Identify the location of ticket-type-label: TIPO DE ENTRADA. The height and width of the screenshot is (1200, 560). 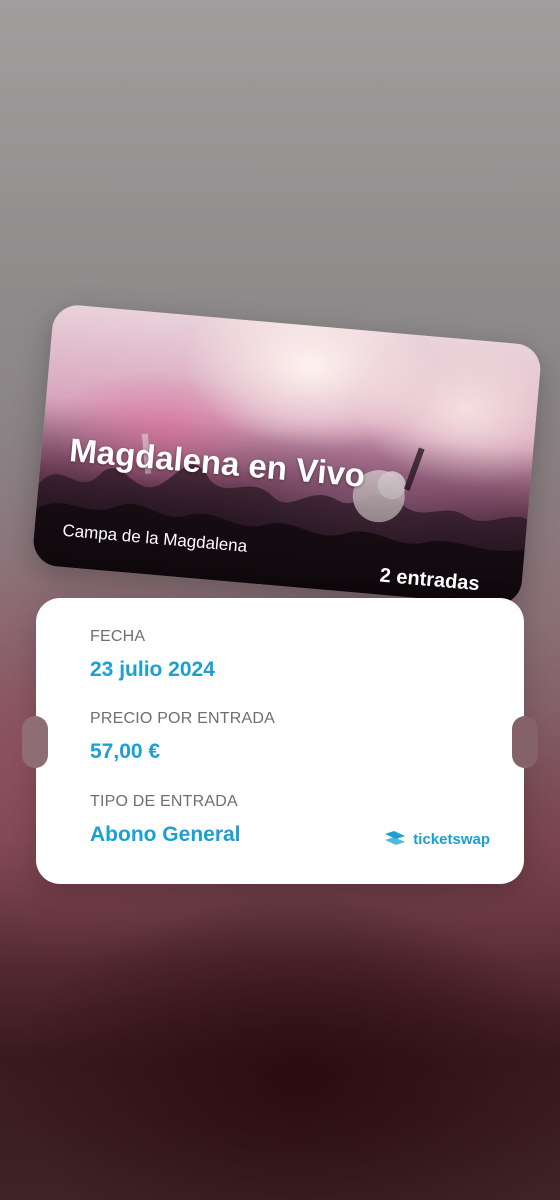
(164, 801).